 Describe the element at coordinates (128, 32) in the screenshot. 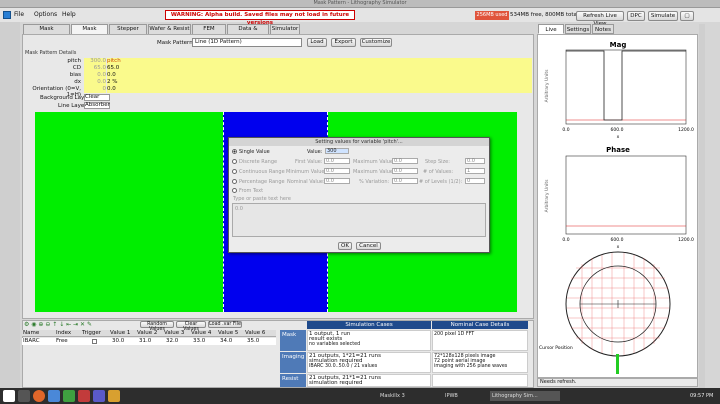

I see `tab-stepper-setup: Stepper Setup` at that location.